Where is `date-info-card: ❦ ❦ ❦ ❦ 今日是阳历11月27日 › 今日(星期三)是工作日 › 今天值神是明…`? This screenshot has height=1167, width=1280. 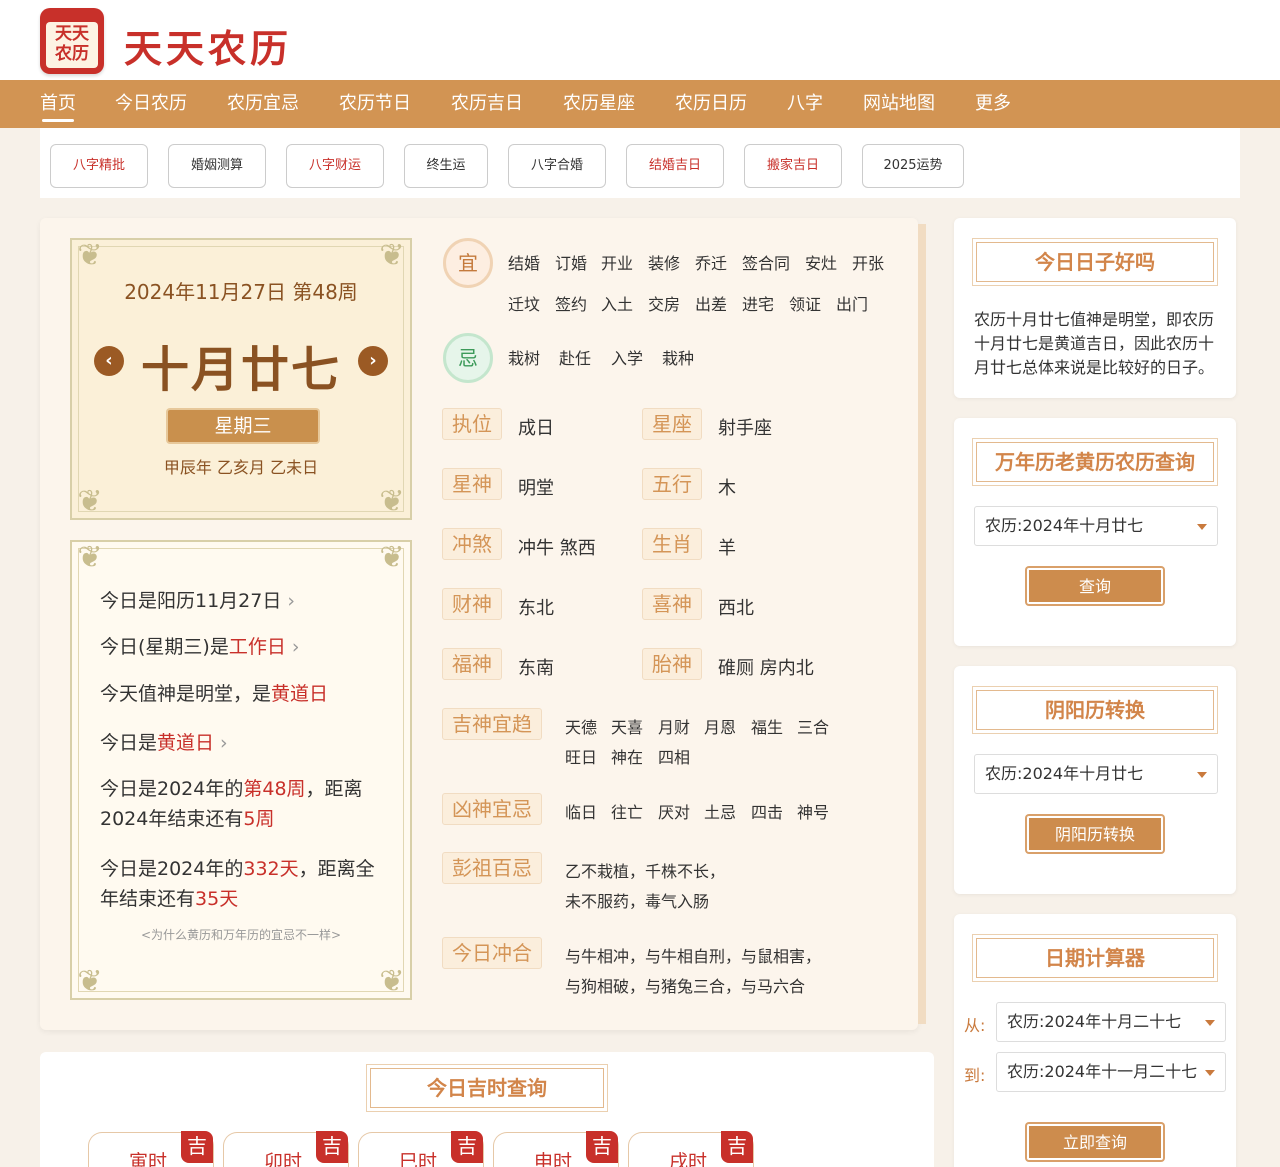
date-info-card: ❦ ❦ ❦ ❦ 今日是阳历11月27日 › 今日(星期三)是工作日 › 今天值神是明… is located at coordinates (241, 770).